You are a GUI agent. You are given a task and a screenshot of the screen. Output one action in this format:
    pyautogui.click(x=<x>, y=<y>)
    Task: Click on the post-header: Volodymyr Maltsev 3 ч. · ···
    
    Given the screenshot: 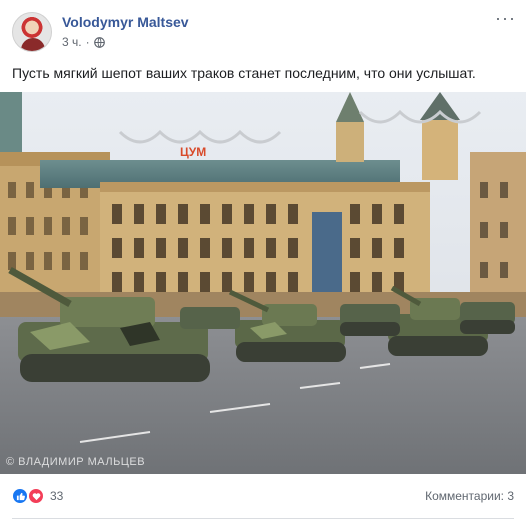 What is the action you would take?
    pyautogui.click(x=263, y=28)
    